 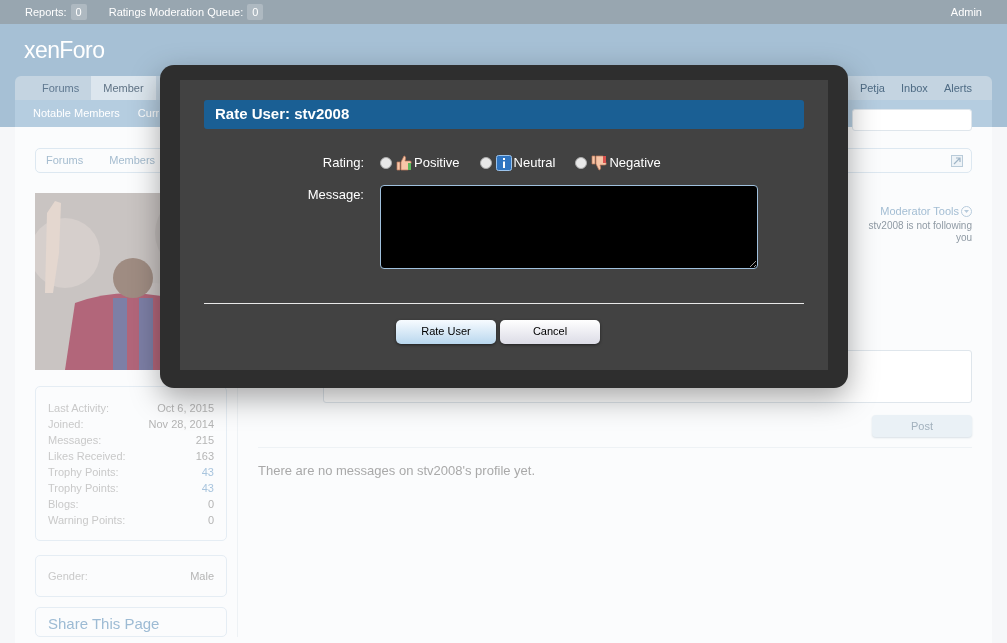 I want to click on reports-count: 0, so click(x=78, y=12).